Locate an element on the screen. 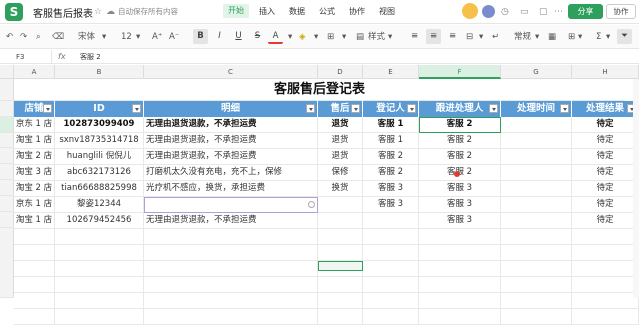  format-painter-icon: ⌕ is located at coordinates (38, 37).